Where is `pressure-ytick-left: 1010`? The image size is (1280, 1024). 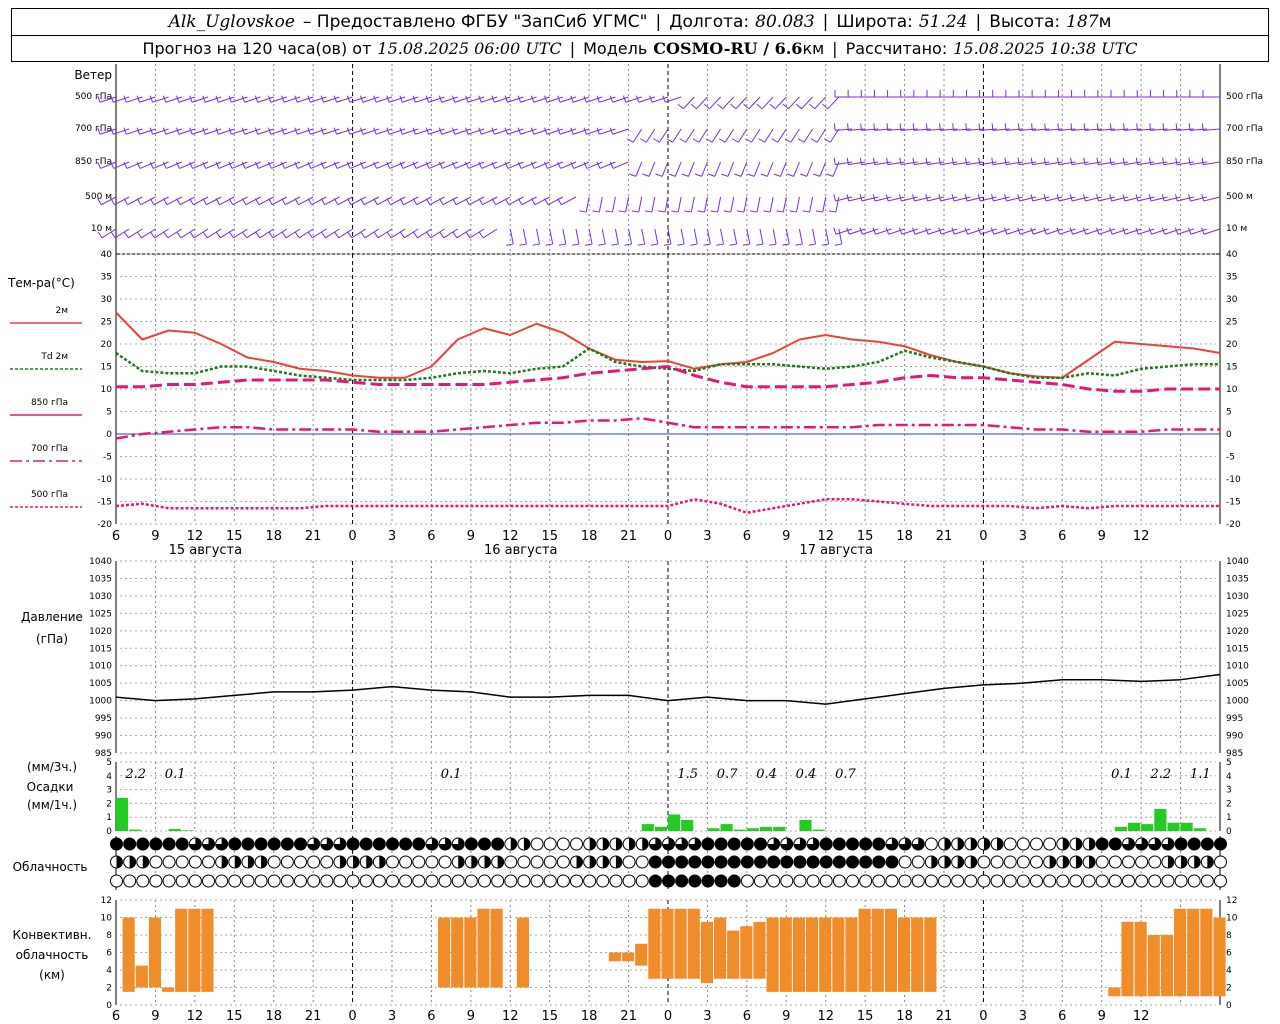 pressure-ytick-left: 1010 is located at coordinates (100, 667).